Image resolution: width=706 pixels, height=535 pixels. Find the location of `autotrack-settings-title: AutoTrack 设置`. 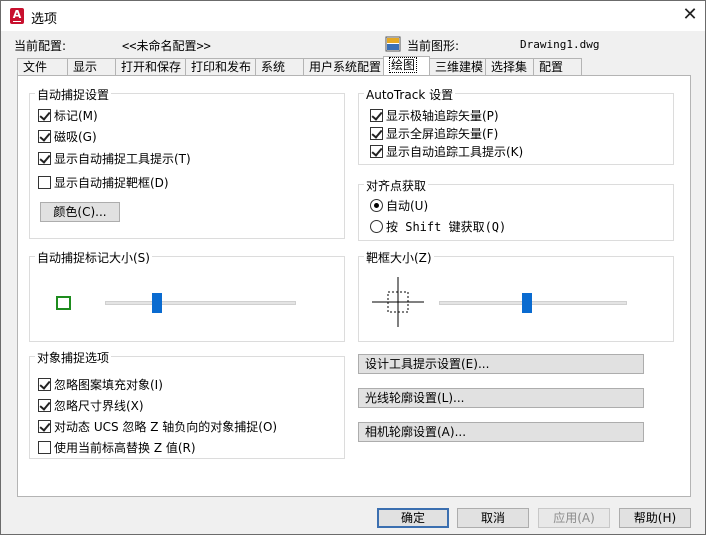

autotrack-settings-title: AutoTrack 设置 is located at coordinates (410, 94).